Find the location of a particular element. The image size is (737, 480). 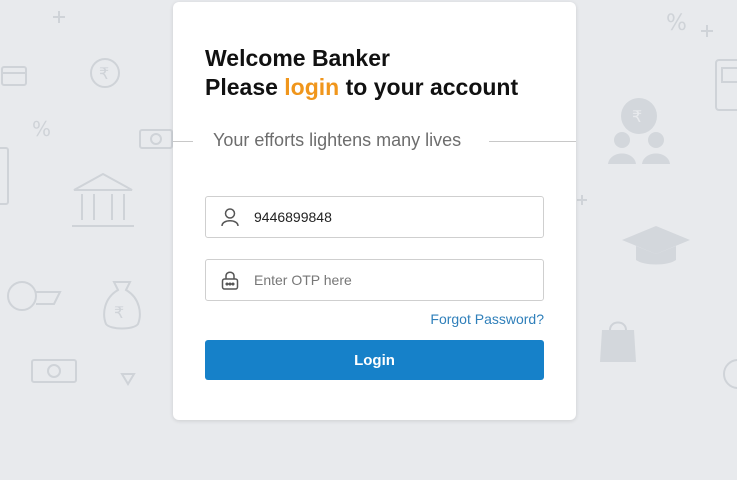

tagline: Your efforts lightens many lives is located at coordinates (337, 140).